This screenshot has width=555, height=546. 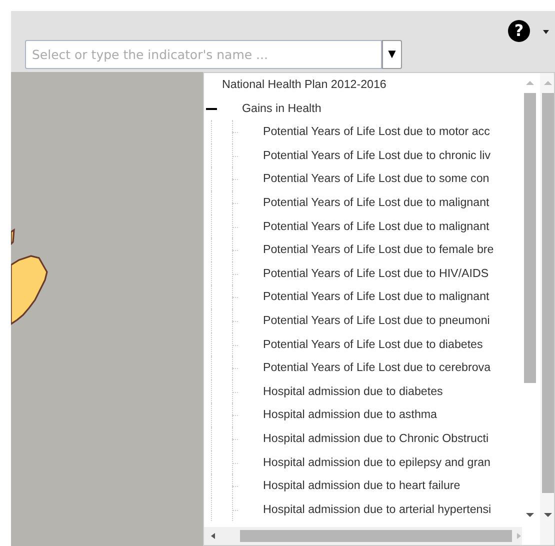 I want to click on dropdown-button: ▼, so click(x=392, y=54).